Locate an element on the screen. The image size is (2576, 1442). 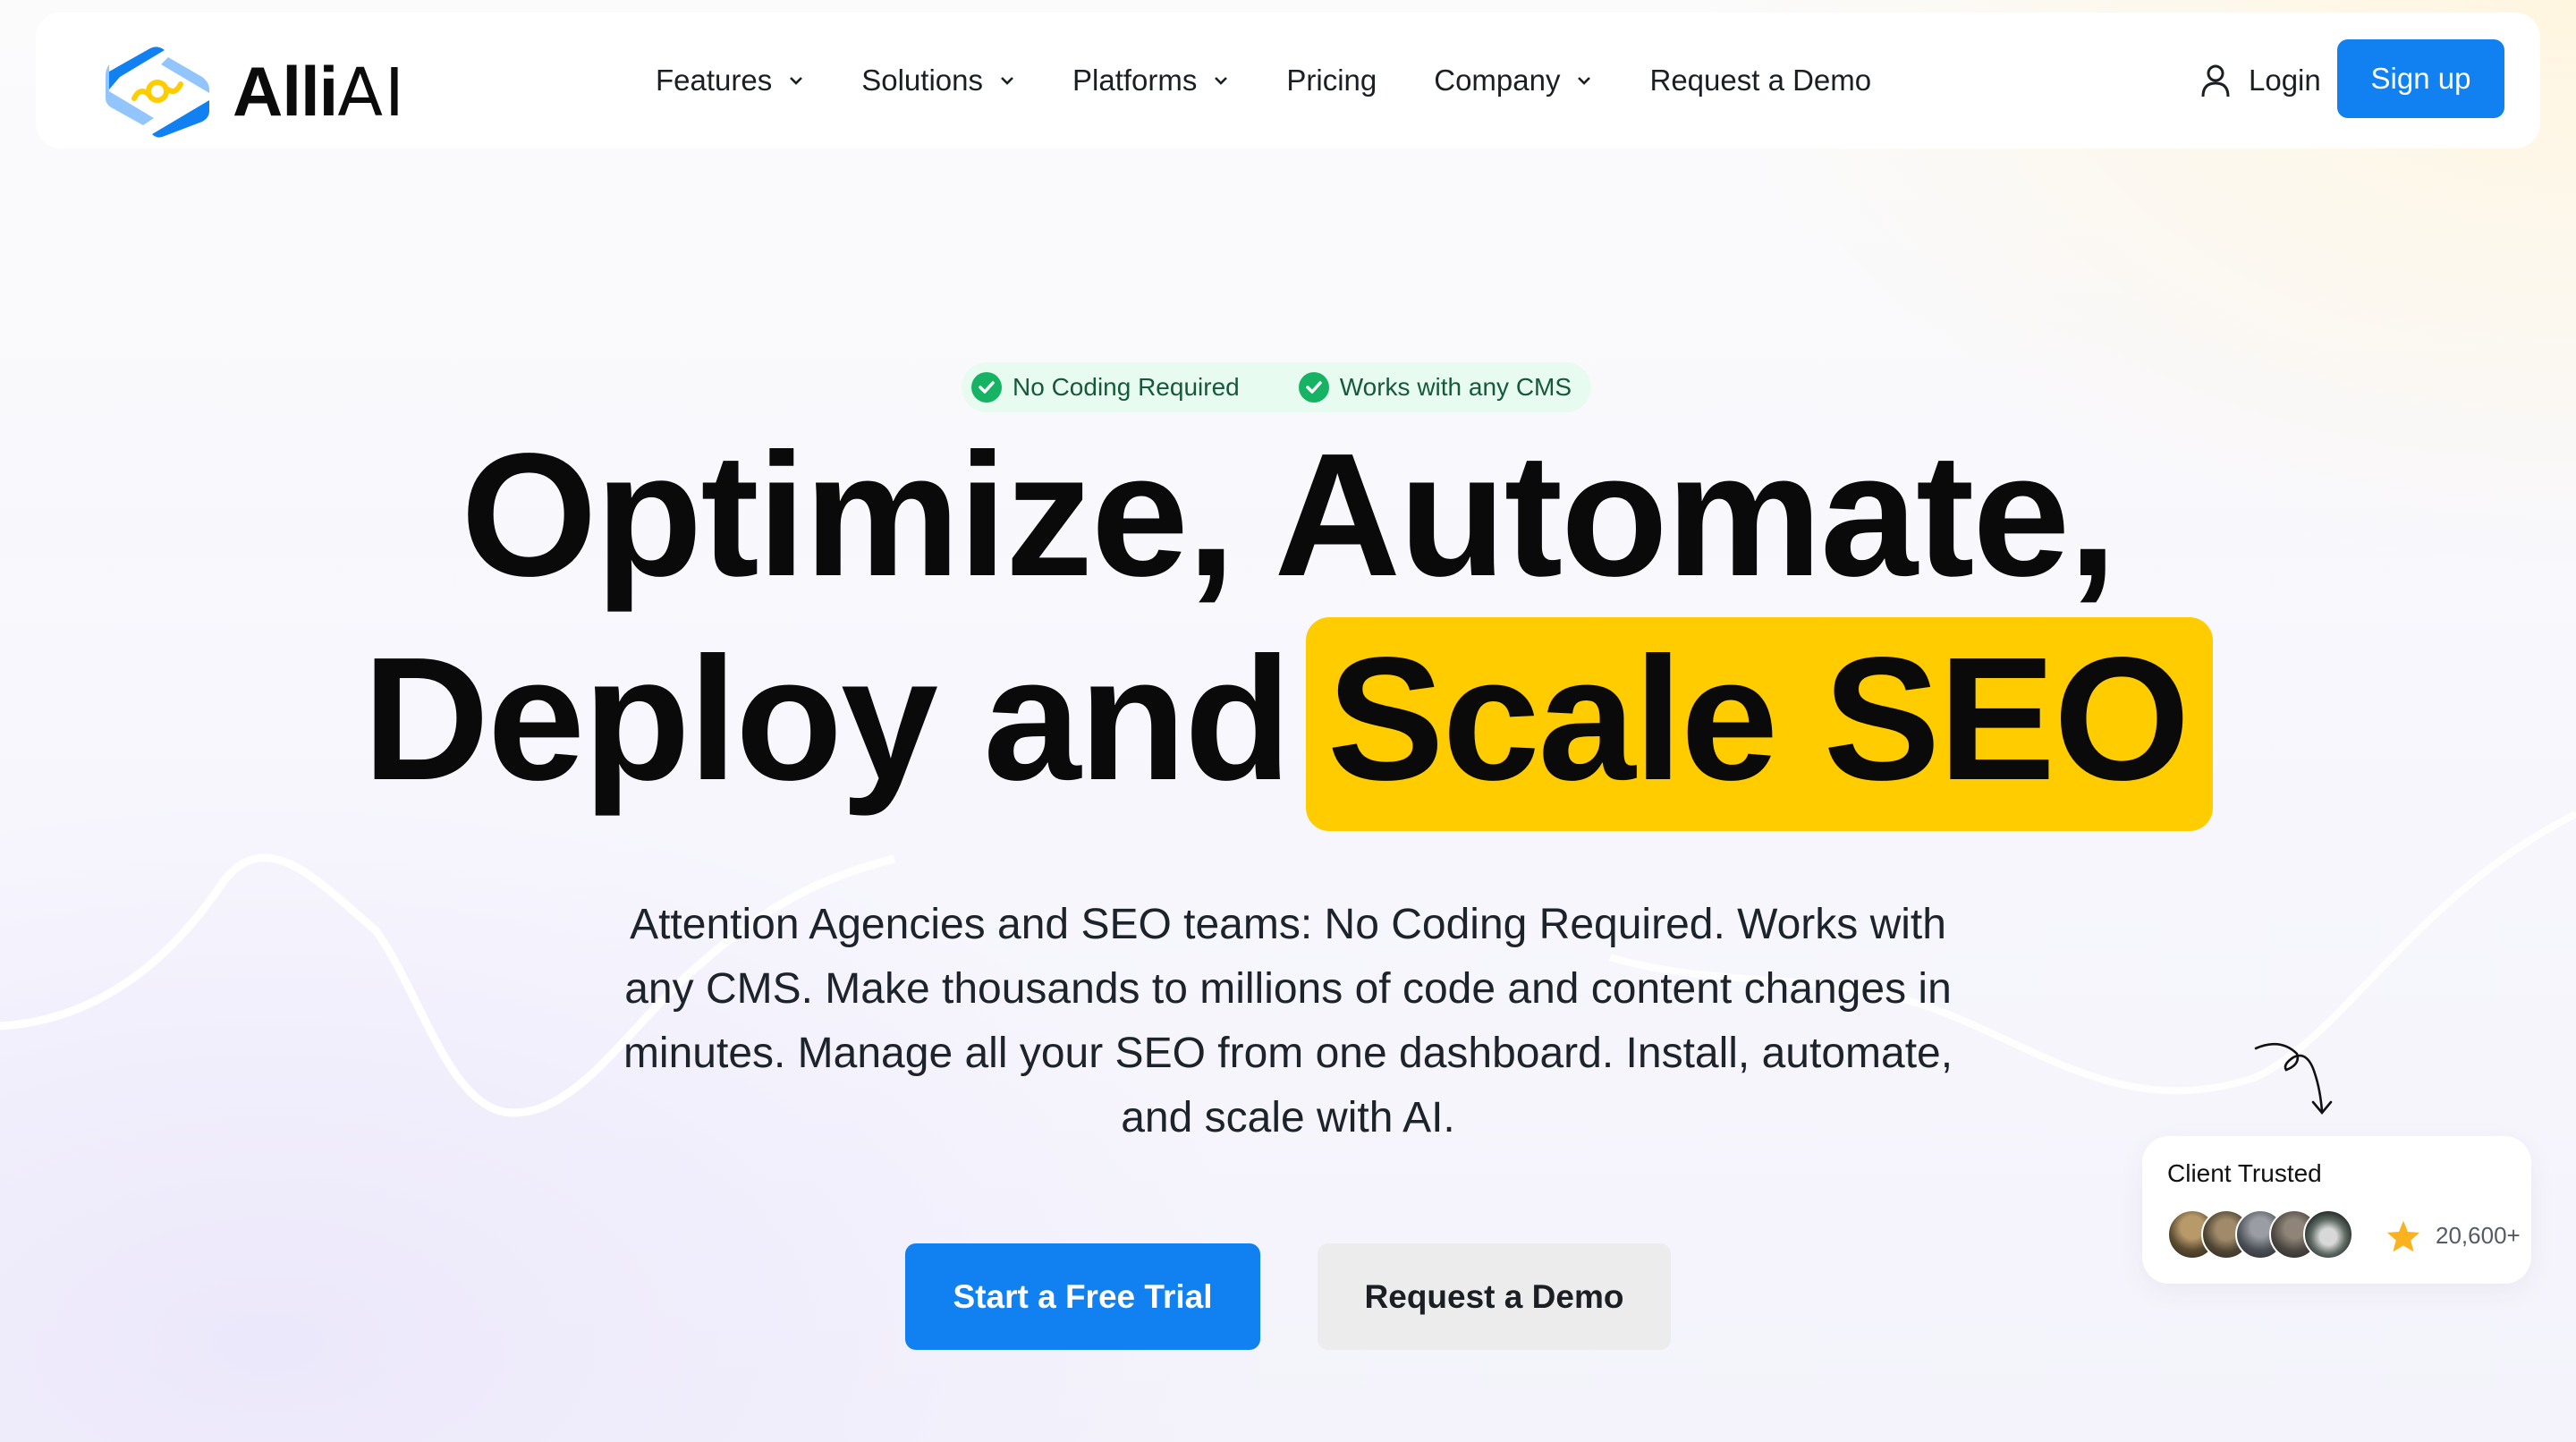
brand-name: AlliAI is located at coordinates (319, 91).